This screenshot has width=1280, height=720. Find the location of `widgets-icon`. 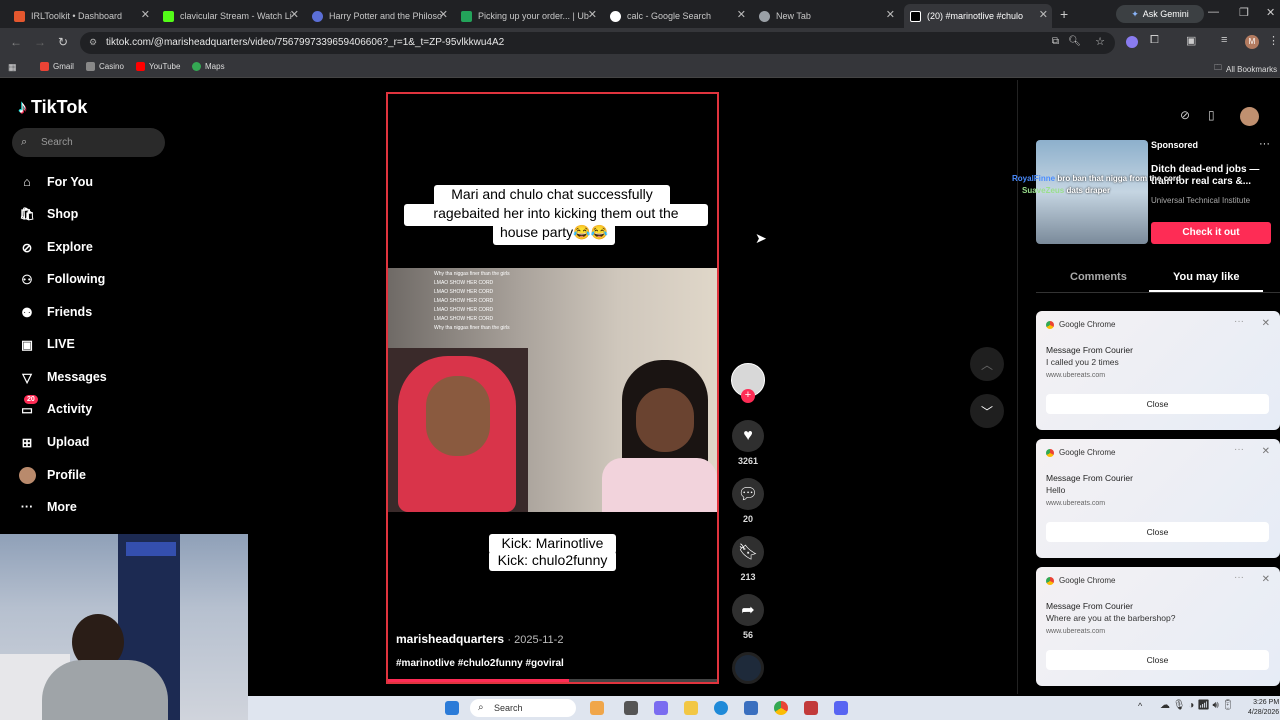

widgets-icon is located at coordinates (597, 708).